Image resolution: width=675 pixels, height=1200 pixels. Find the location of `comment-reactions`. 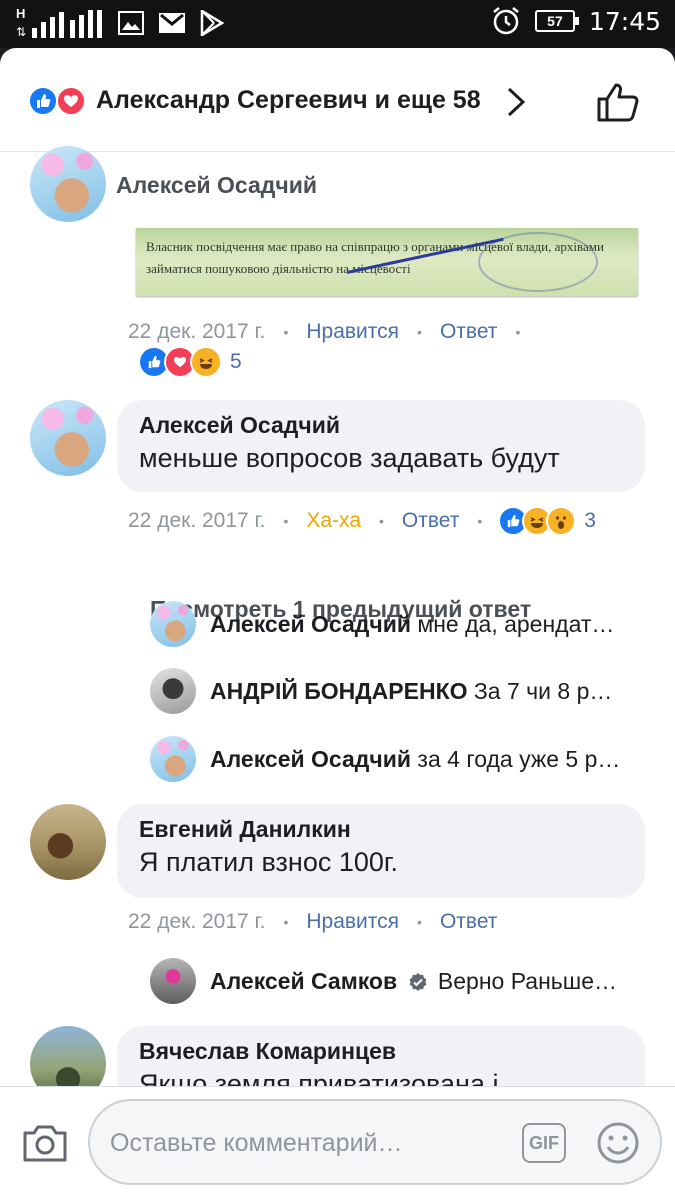

comment-reactions is located at coordinates (537, 521).